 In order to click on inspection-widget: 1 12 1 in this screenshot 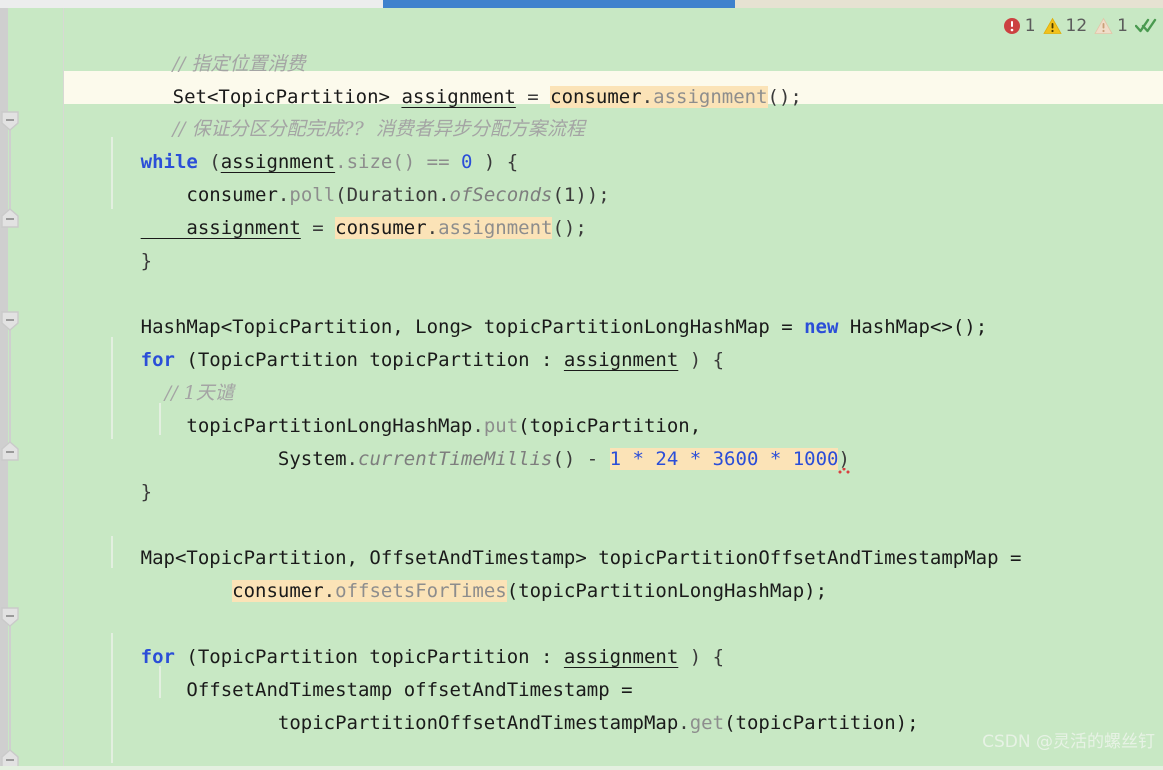, I will do `click(1080, 26)`.